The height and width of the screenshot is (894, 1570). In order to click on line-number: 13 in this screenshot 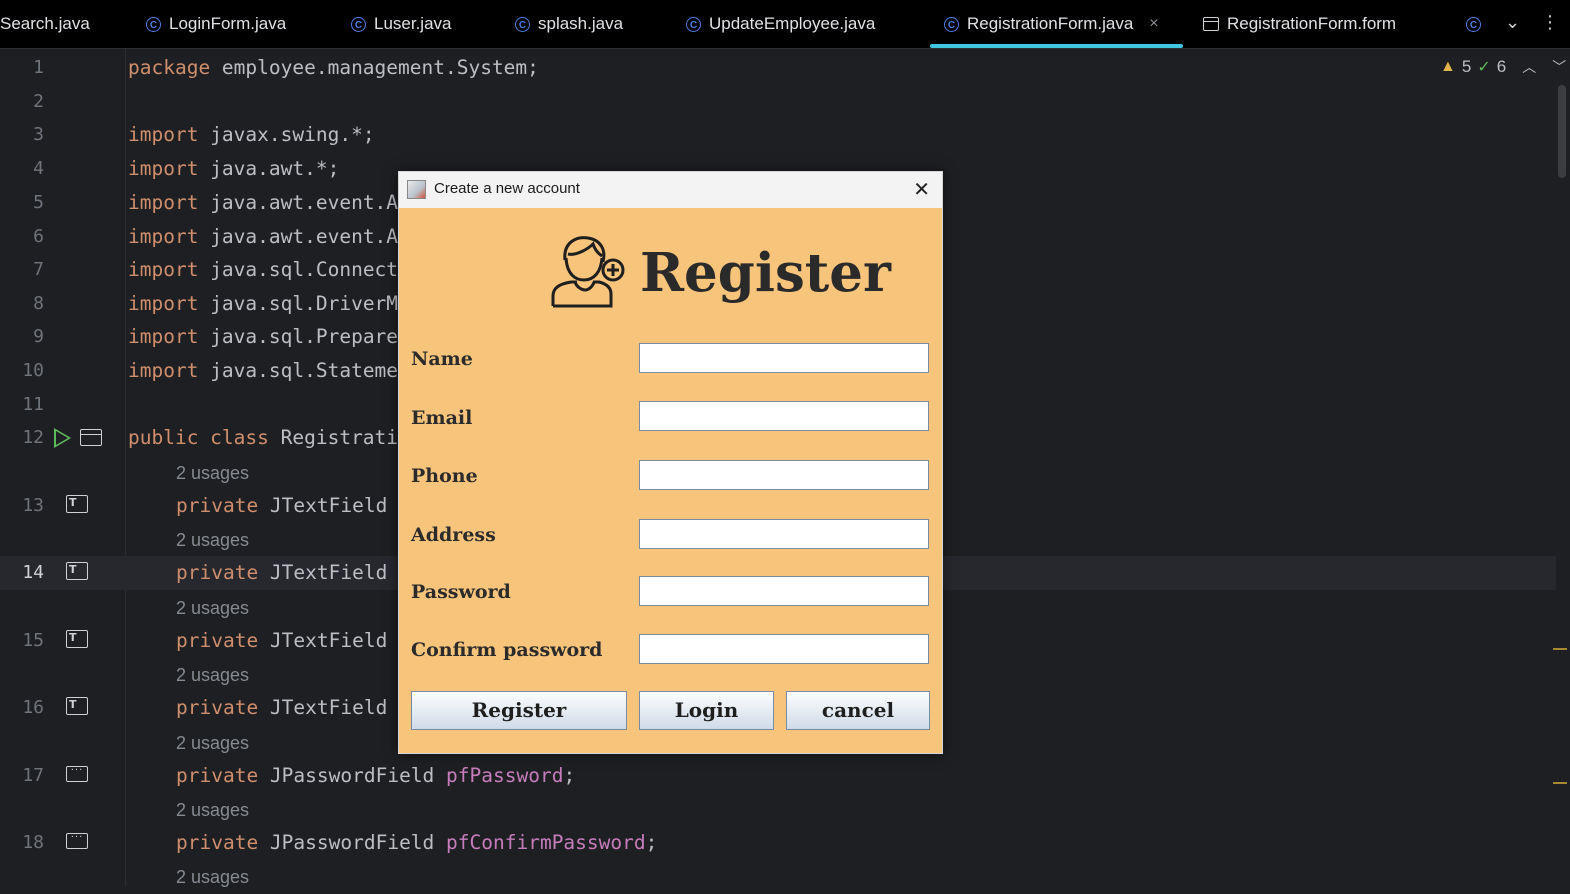, I will do `click(33, 505)`.